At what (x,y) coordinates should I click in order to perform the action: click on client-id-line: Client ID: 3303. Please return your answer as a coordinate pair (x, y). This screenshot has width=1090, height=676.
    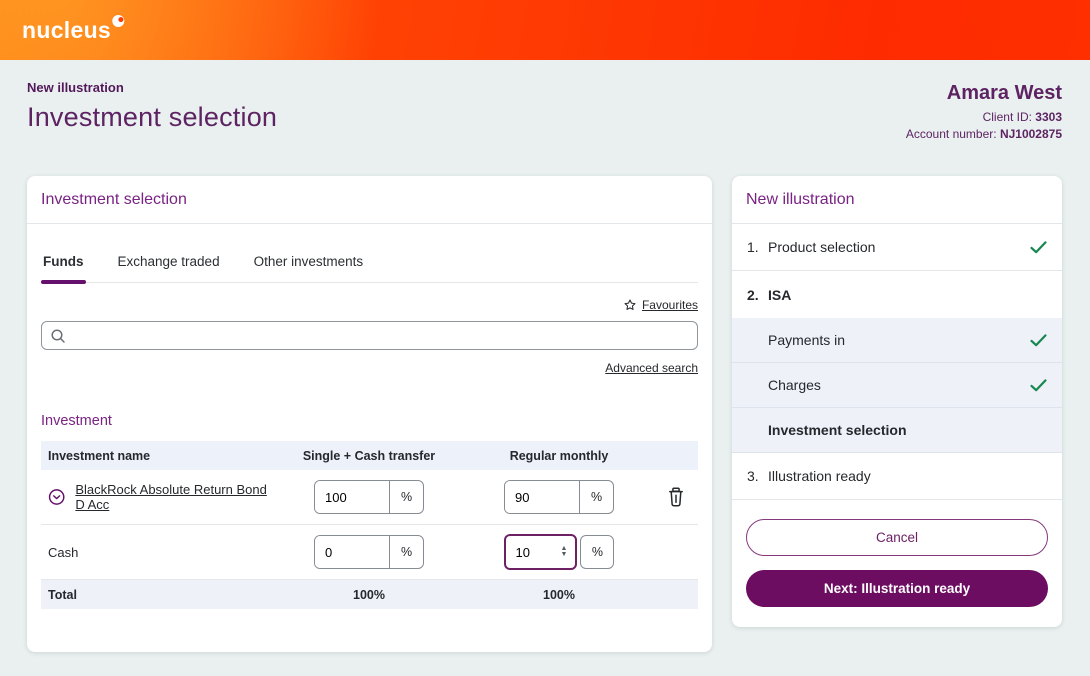
    Looking at the image, I should click on (984, 117).